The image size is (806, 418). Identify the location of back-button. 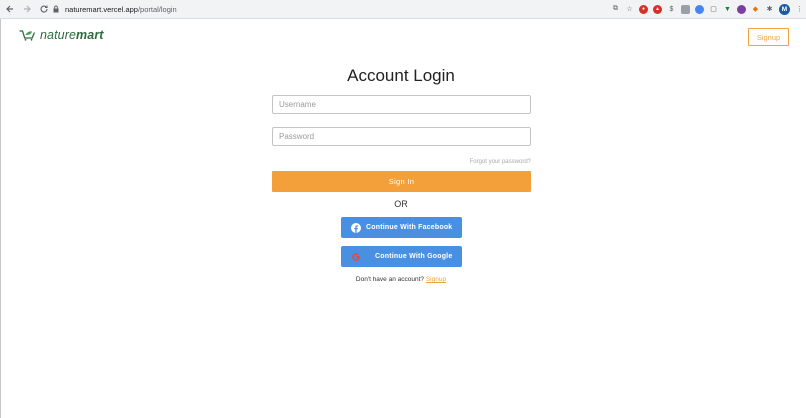
(10, 9).